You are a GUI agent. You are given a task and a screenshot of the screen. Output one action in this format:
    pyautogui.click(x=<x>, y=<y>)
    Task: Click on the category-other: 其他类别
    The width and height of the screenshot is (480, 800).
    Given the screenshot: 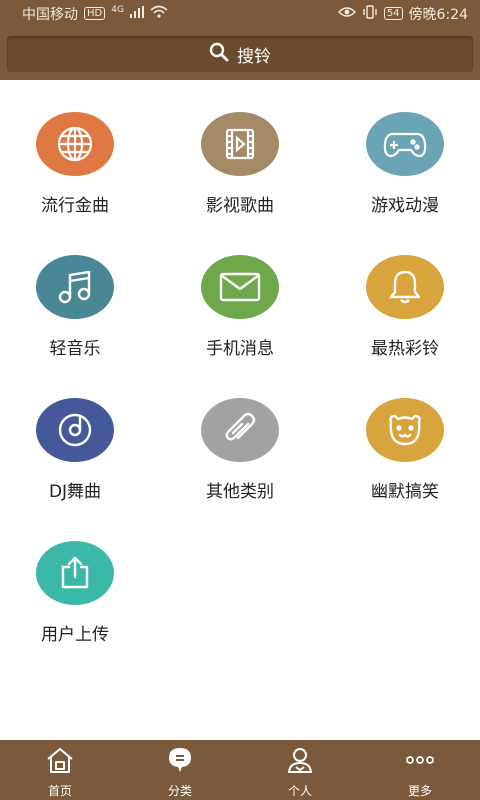 What is the action you would take?
    pyautogui.click(x=240, y=450)
    